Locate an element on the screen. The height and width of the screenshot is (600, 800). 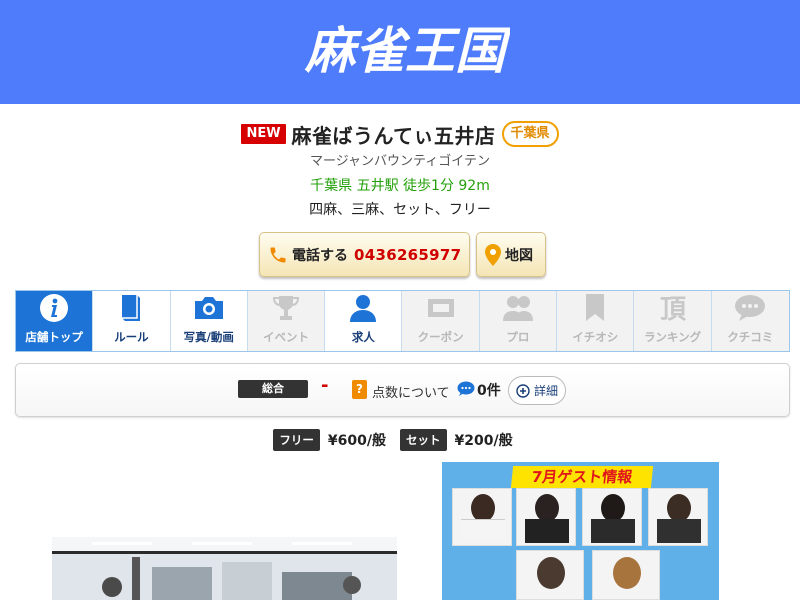
tab-events: イベント is located at coordinates (286, 321).